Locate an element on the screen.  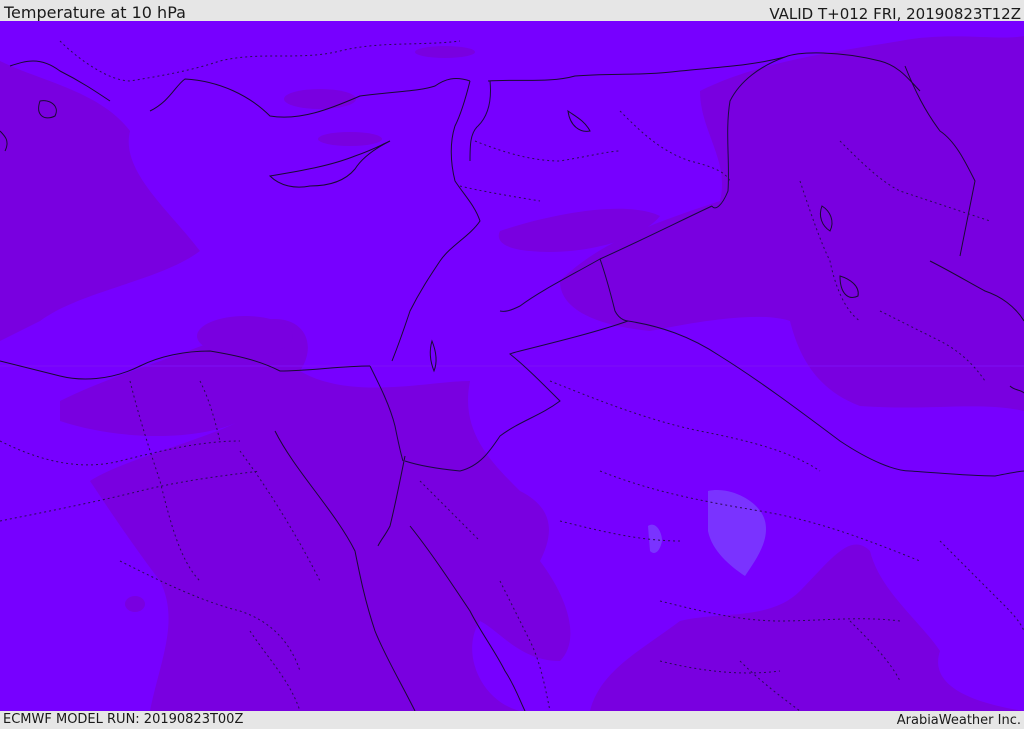
model-run: ECMWF MODEL RUN: 20190823T00Z is located at coordinates (123, 719).